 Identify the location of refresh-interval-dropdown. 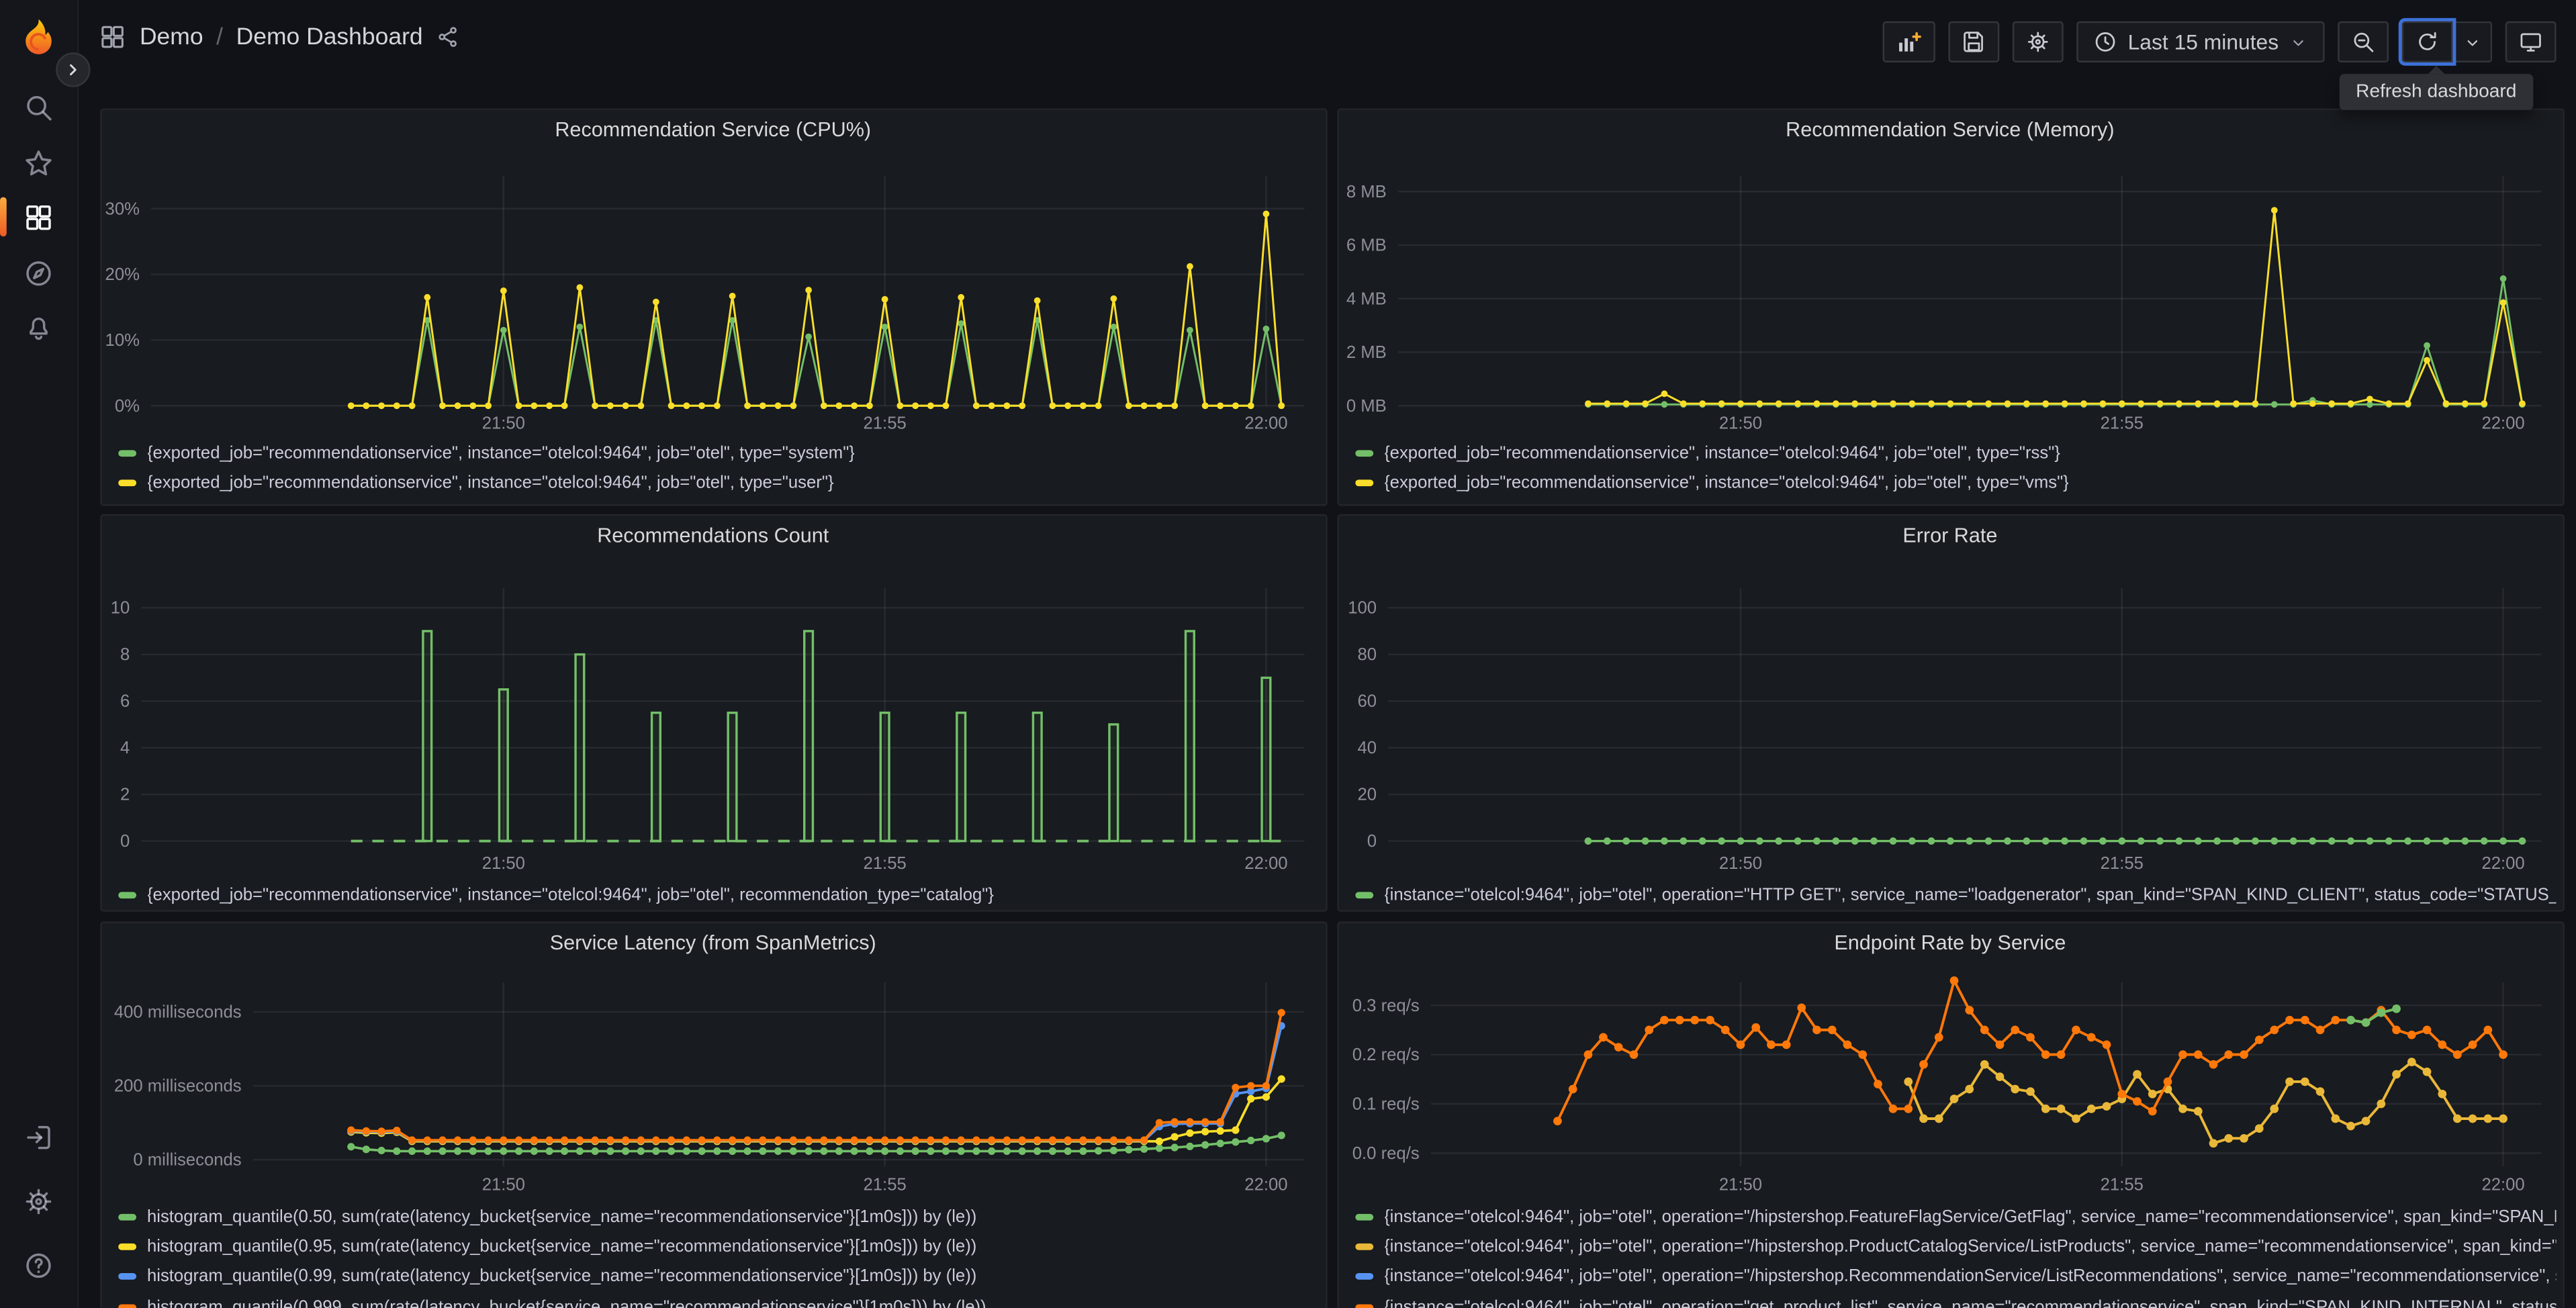
(2472, 42).